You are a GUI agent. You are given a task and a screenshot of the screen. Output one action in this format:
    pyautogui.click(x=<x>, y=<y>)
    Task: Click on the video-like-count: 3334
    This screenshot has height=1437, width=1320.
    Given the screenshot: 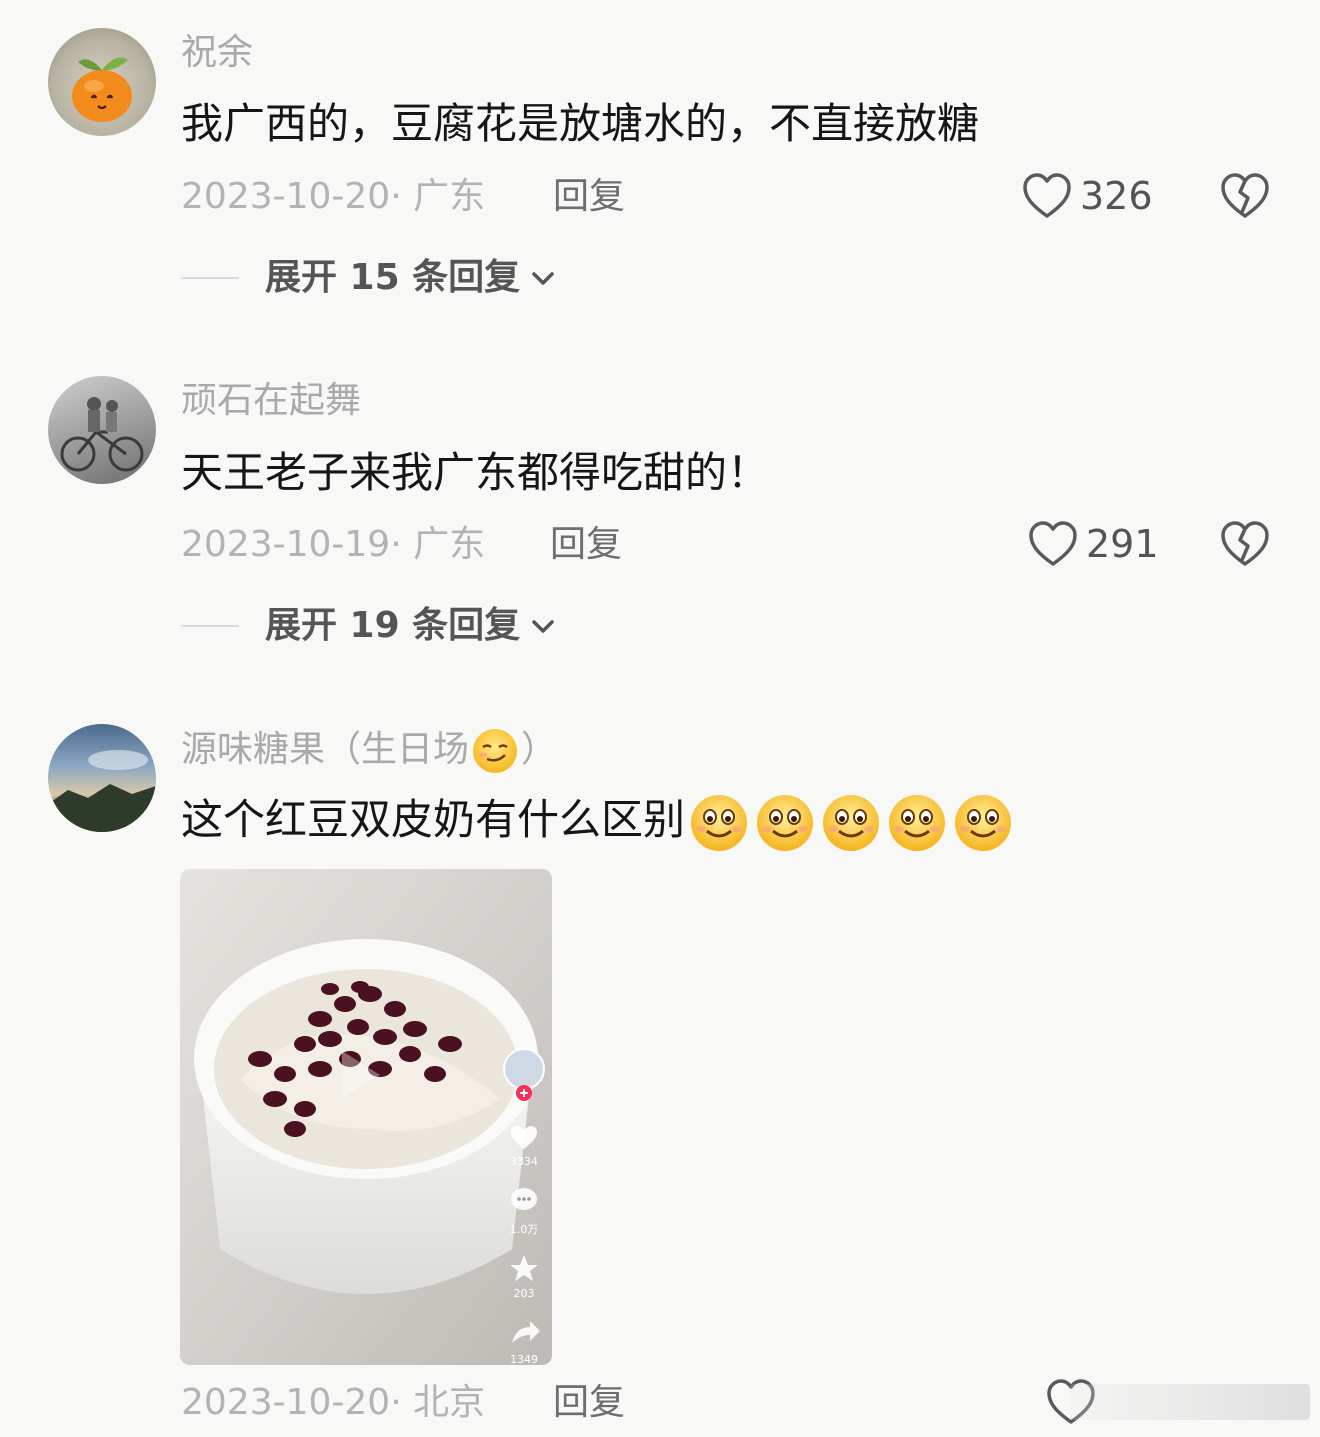 What is the action you would take?
    pyautogui.click(x=524, y=1161)
    